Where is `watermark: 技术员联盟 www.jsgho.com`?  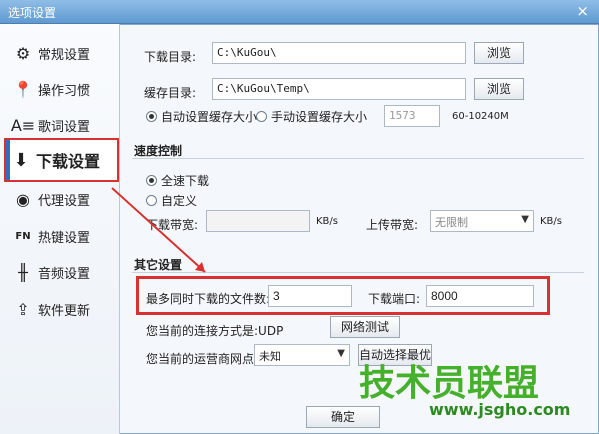
watermark: 技术员联盟 www.jsgho.com is located at coordinates (474, 389).